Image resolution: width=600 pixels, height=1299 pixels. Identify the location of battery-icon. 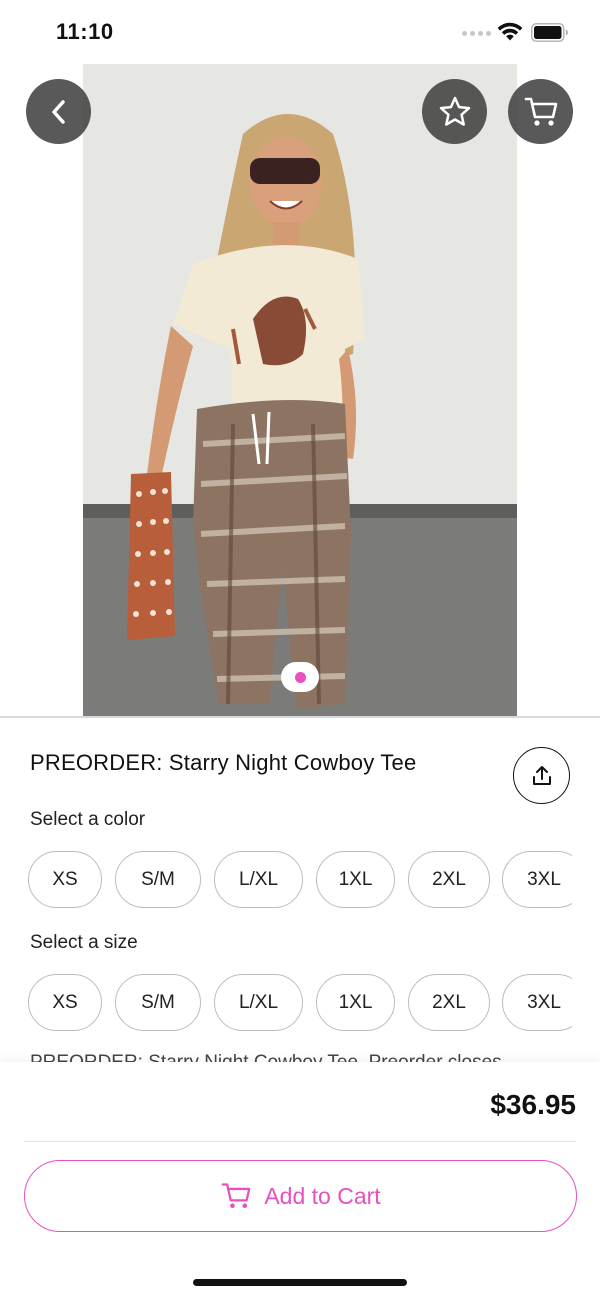
(549, 32).